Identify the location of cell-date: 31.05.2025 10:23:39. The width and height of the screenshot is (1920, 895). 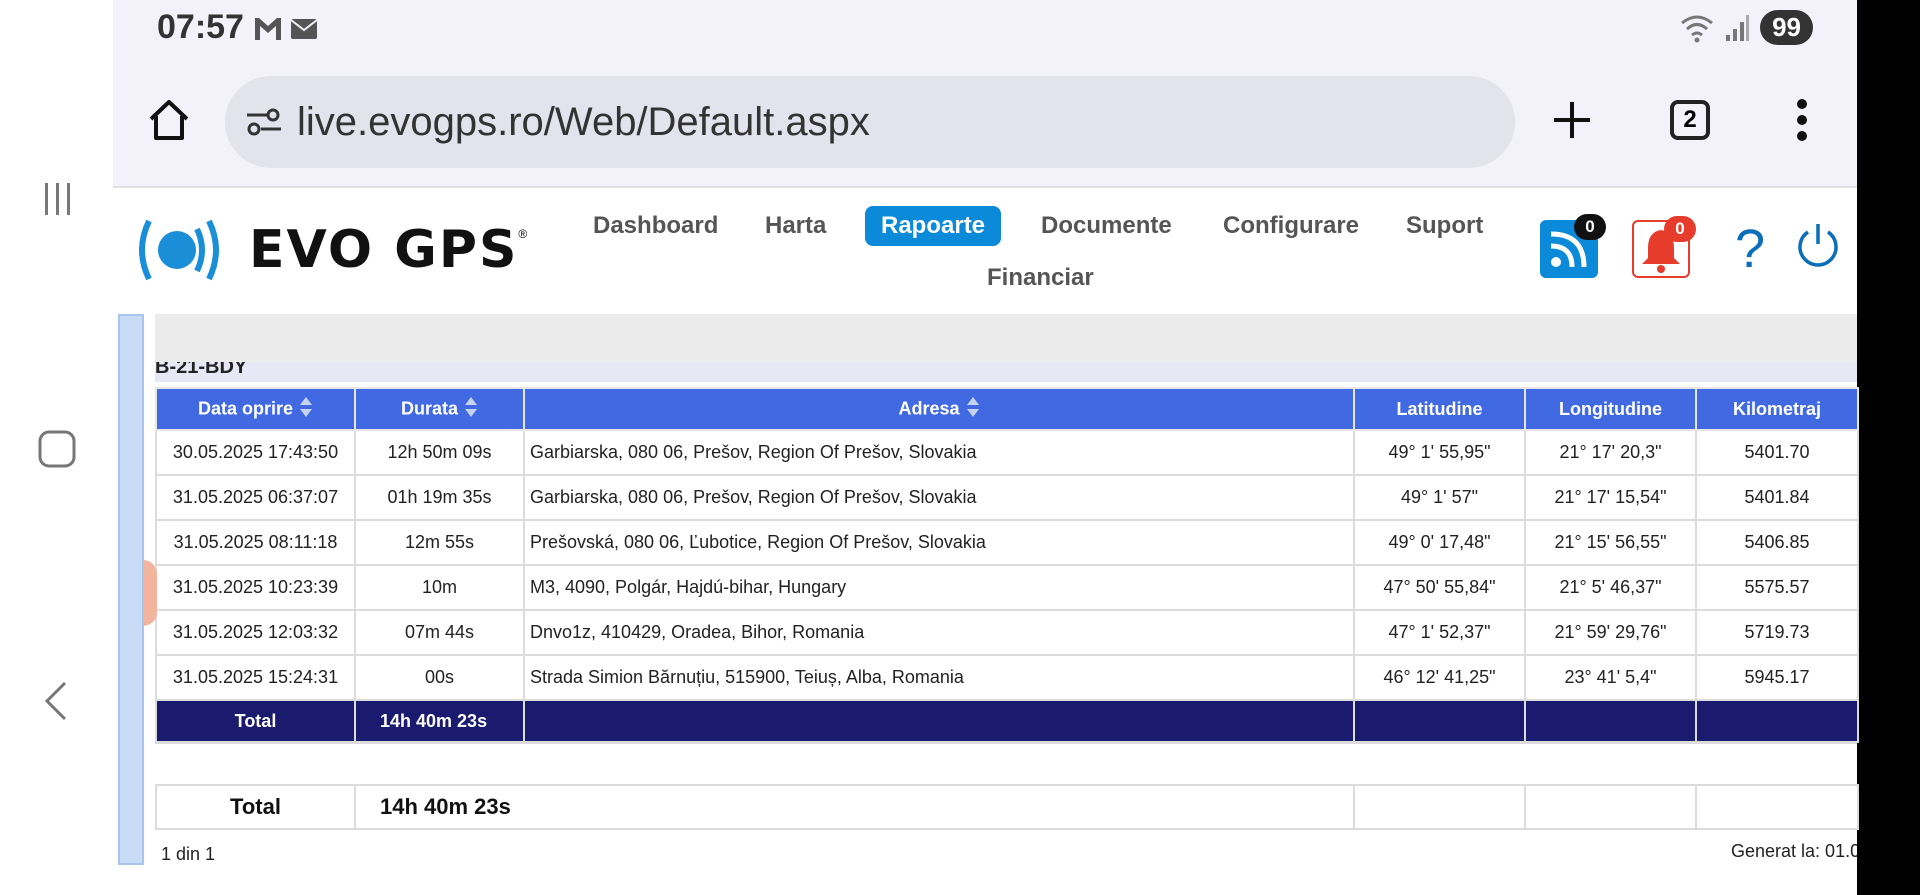
(255, 587).